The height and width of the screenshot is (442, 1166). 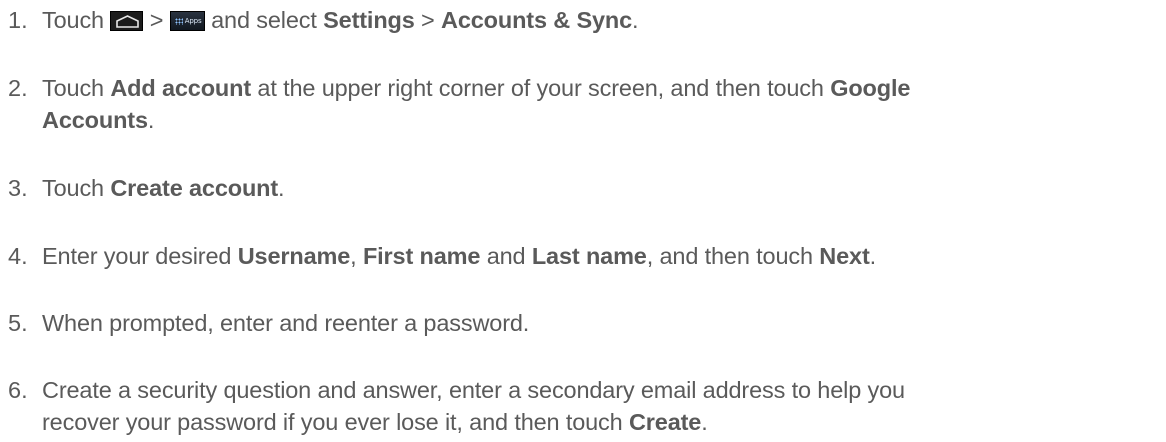 I want to click on step-number: 5., so click(x=18, y=323).